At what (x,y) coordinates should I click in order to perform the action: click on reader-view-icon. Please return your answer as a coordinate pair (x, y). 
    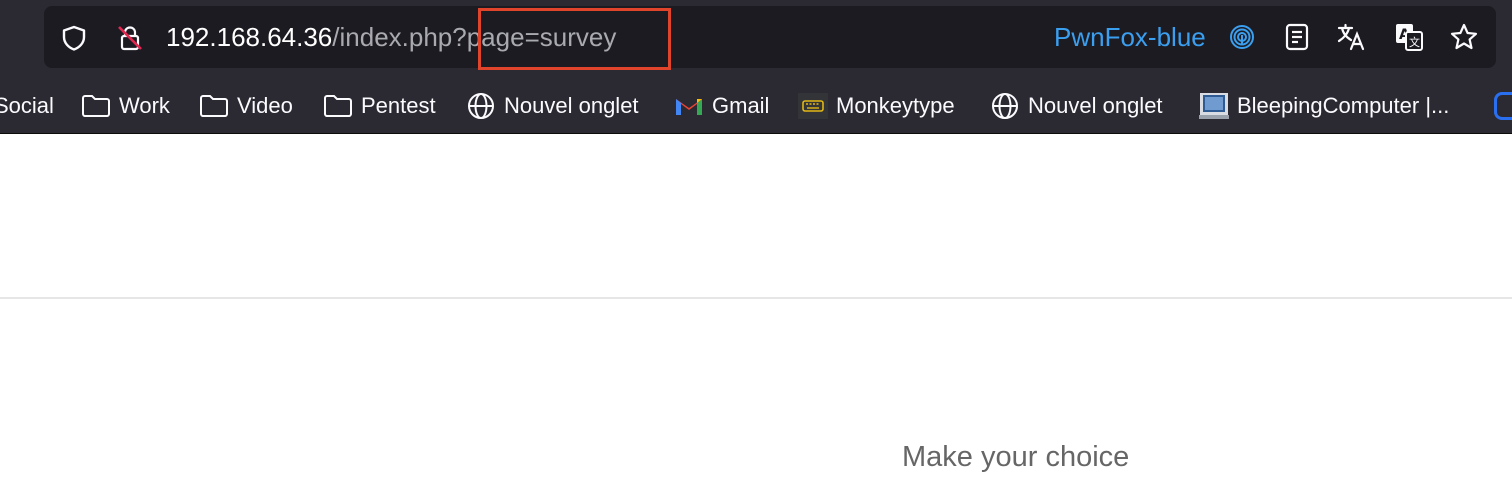
    Looking at the image, I should click on (1297, 37).